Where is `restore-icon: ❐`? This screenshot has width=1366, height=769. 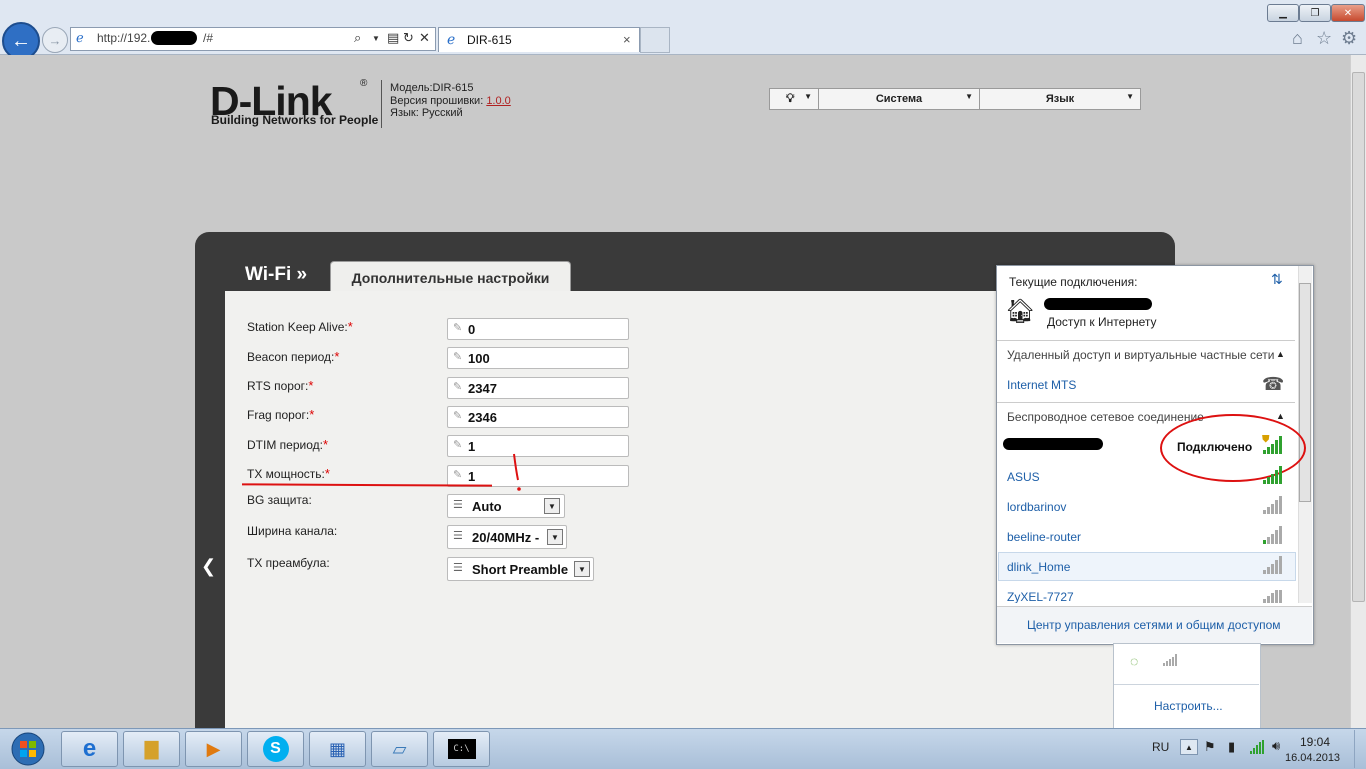
restore-icon: ❐ is located at coordinates (1315, 13).